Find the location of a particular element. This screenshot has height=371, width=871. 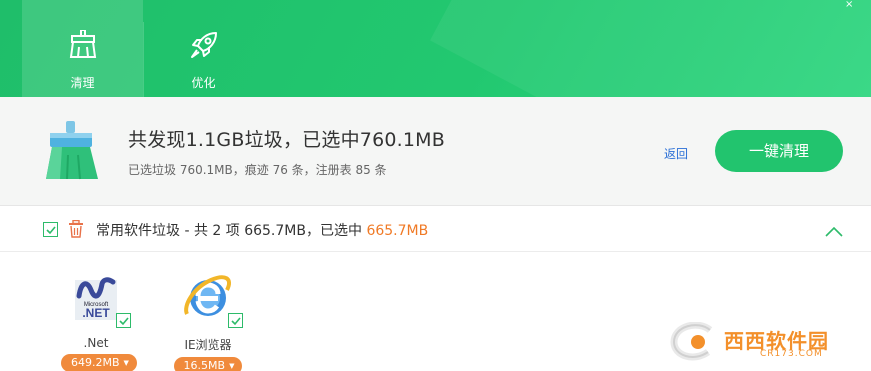

watermark-subtext: CR173.COM is located at coordinates (791, 354).